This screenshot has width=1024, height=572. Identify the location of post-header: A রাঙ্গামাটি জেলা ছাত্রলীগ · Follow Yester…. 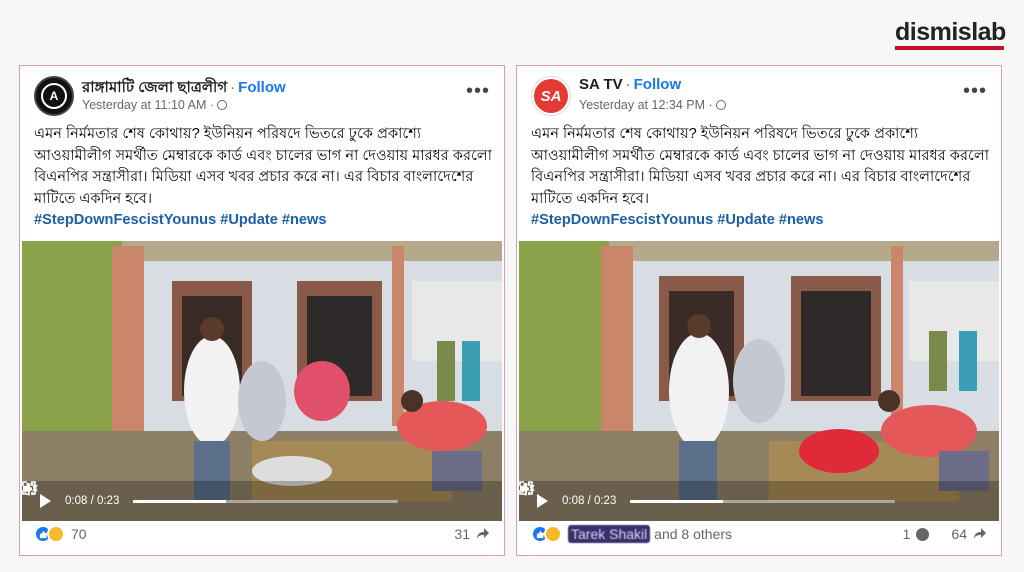
(262, 97).